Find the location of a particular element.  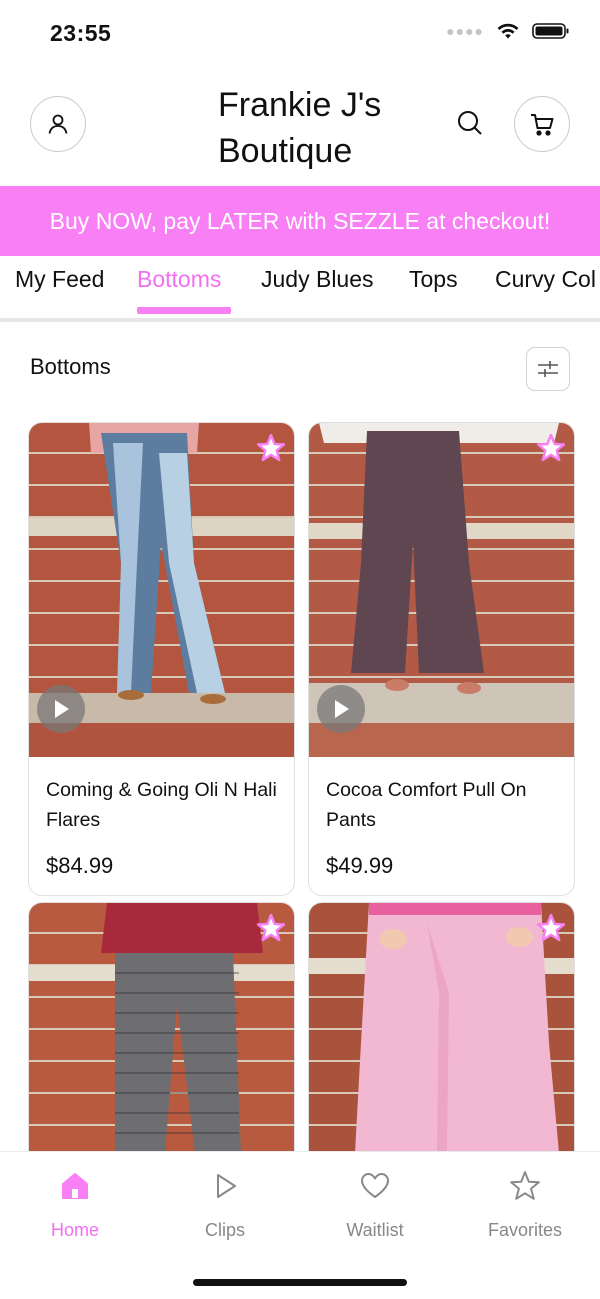

status-time: 23:55 is located at coordinates (81, 33).